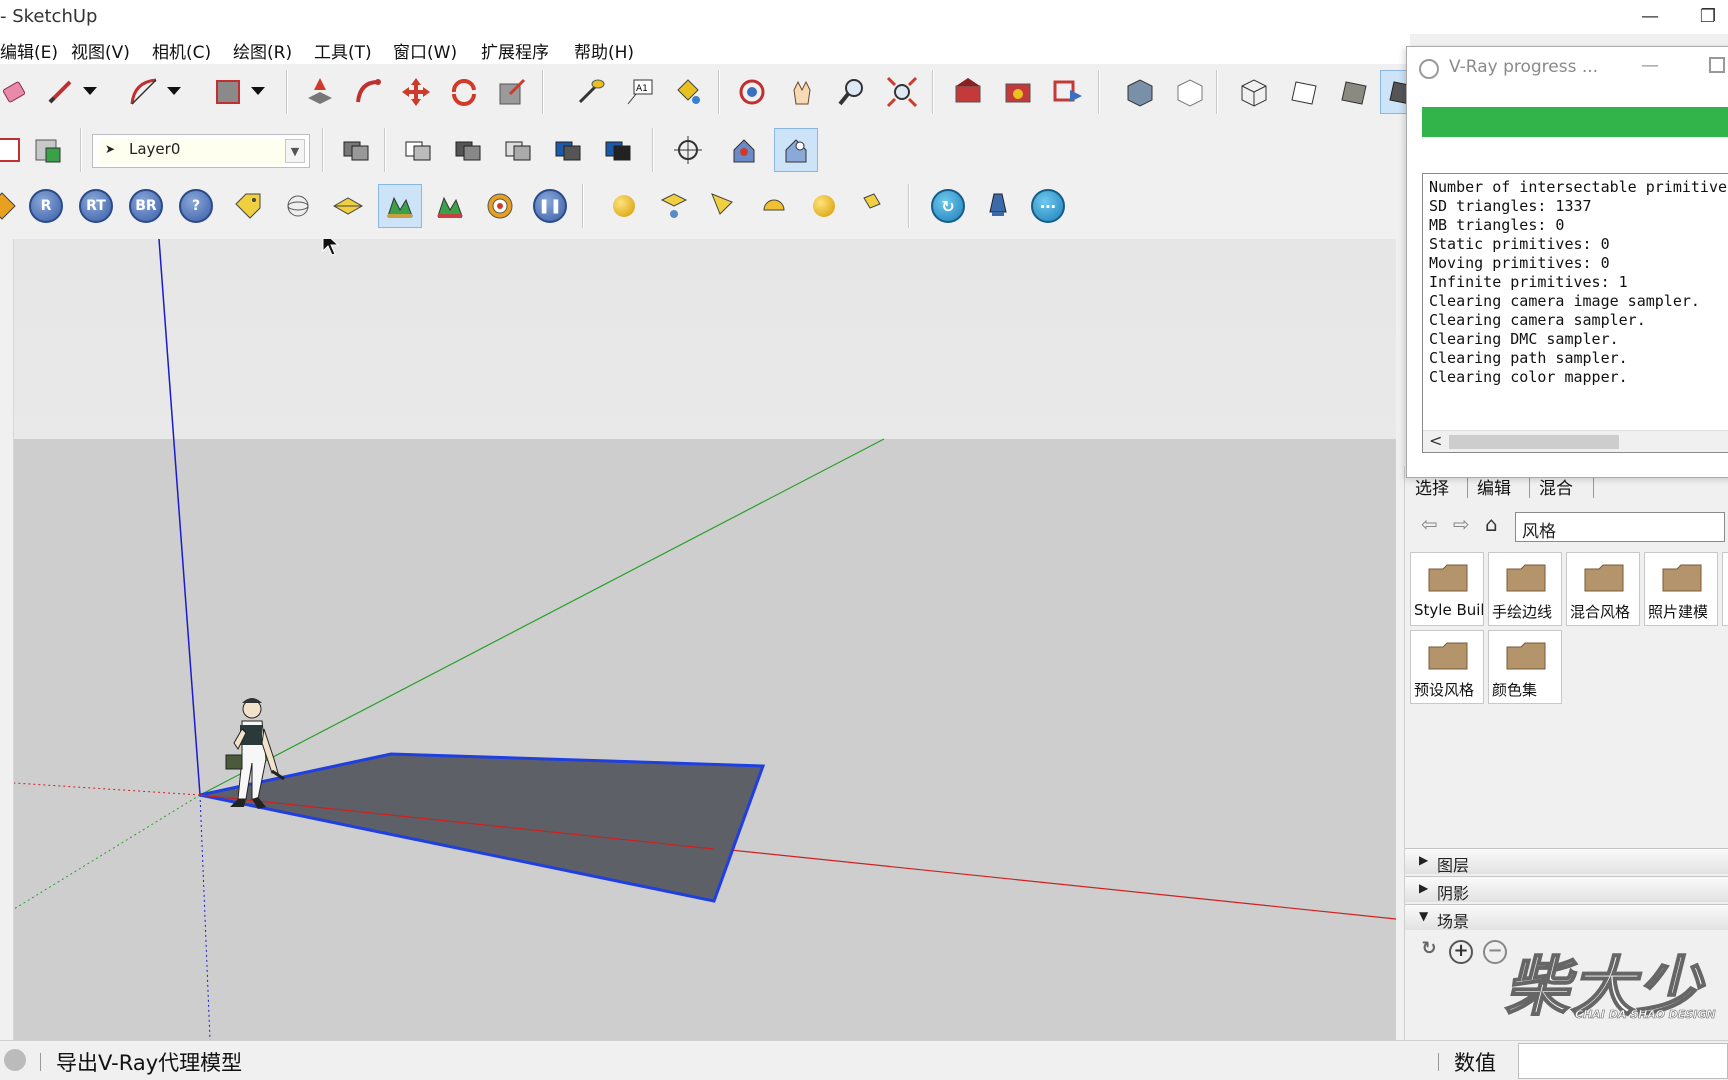 Image resolution: width=1728 pixels, height=1080 pixels. Describe the element at coordinates (400, 206) in the screenshot. I see `vray-proxy-export-icon` at that location.